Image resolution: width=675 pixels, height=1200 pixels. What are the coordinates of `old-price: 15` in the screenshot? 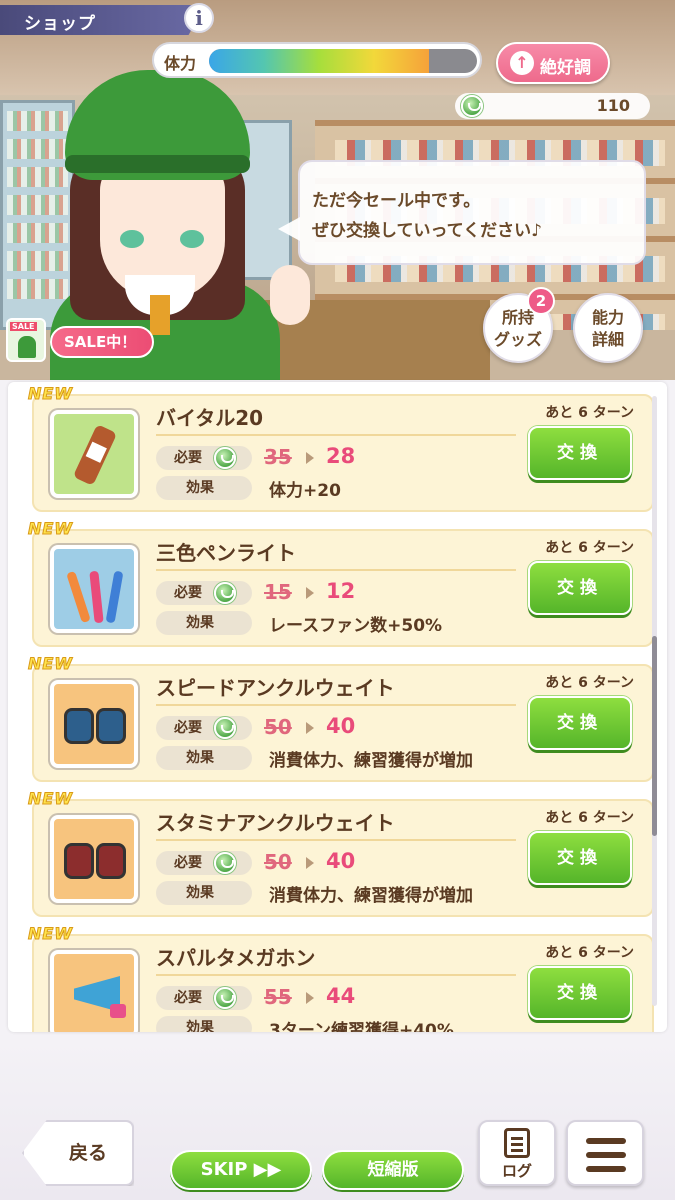 It's located at (278, 592).